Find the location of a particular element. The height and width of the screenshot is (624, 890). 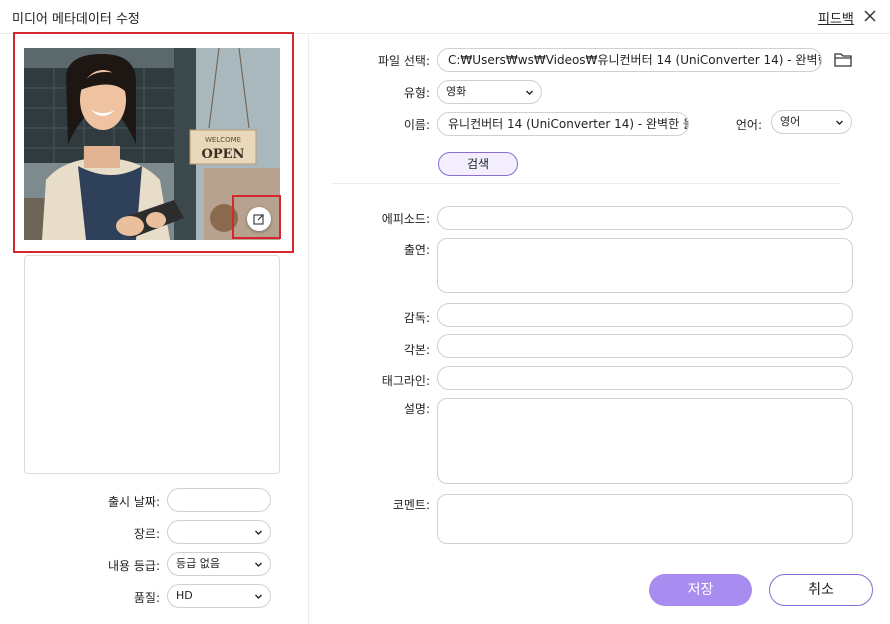

language-label: 언어: is located at coordinates (748, 125).